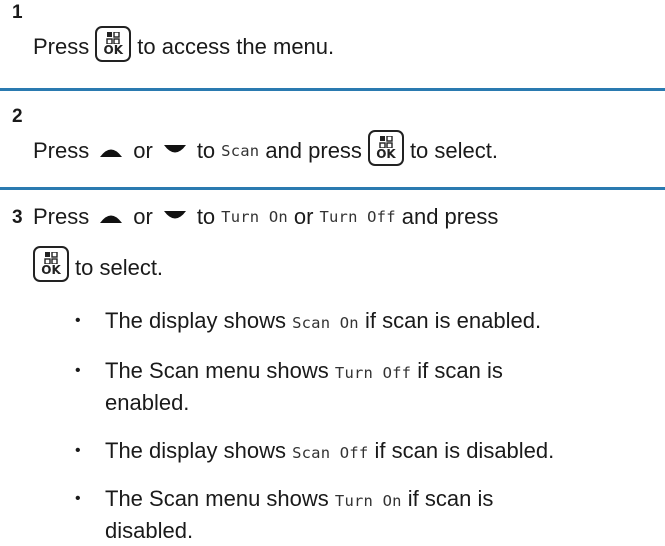 The width and height of the screenshot is (665, 546). I want to click on menu-option-label: Turn On, so click(254, 217).